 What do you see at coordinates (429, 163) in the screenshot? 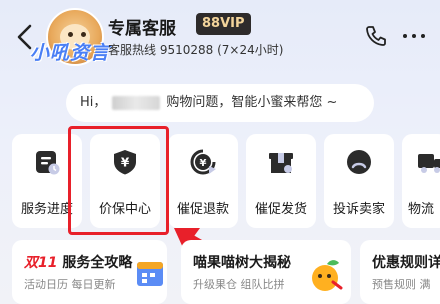
I see `logistics-truck-icon` at bounding box center [429, 163].